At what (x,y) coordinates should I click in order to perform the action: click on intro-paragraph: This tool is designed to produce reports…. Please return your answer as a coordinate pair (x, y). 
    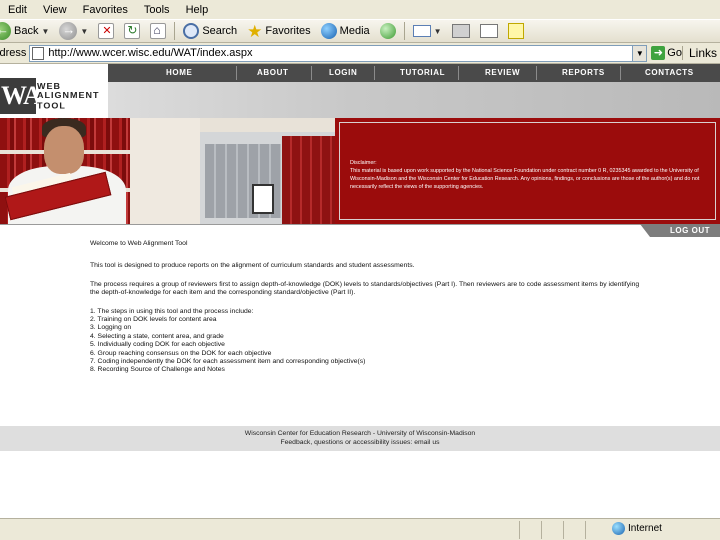
    Looking at the image, I should click on (252, 266).